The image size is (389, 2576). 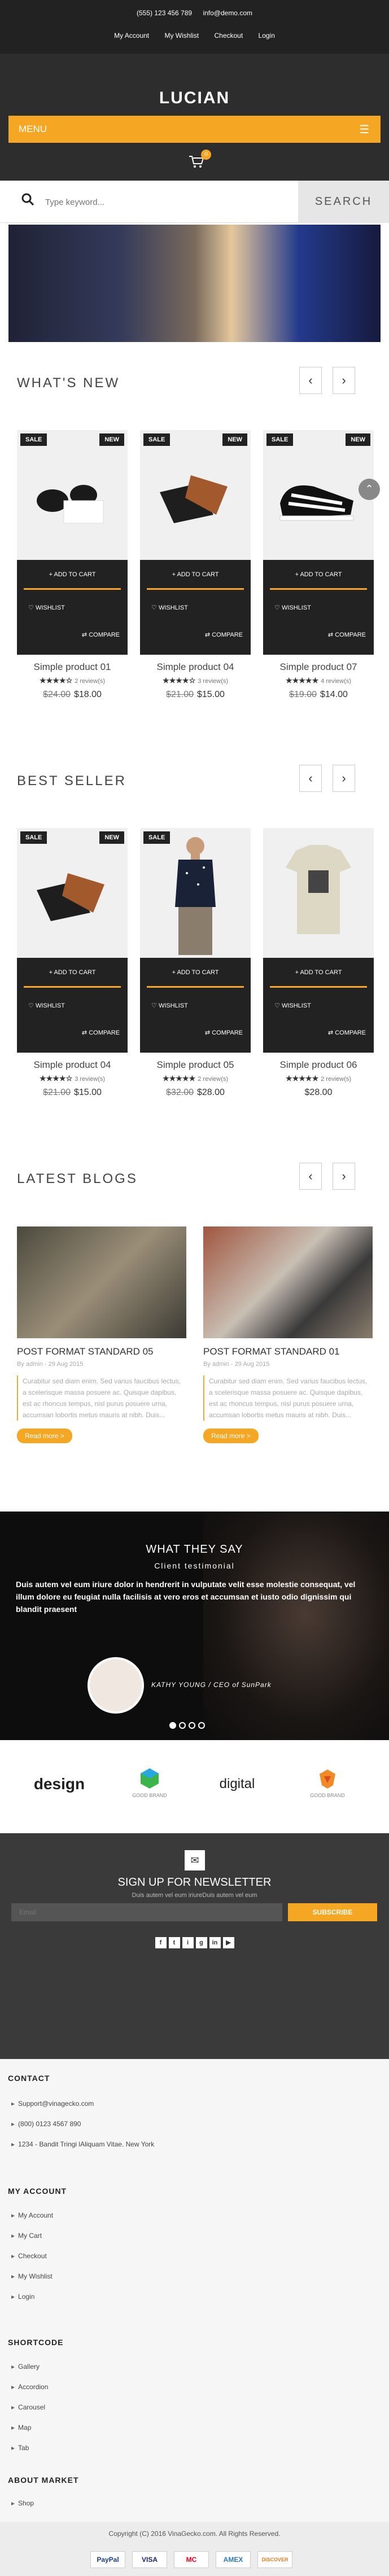 I want to click on current-price: $18.00, so click(x=88, y=694).